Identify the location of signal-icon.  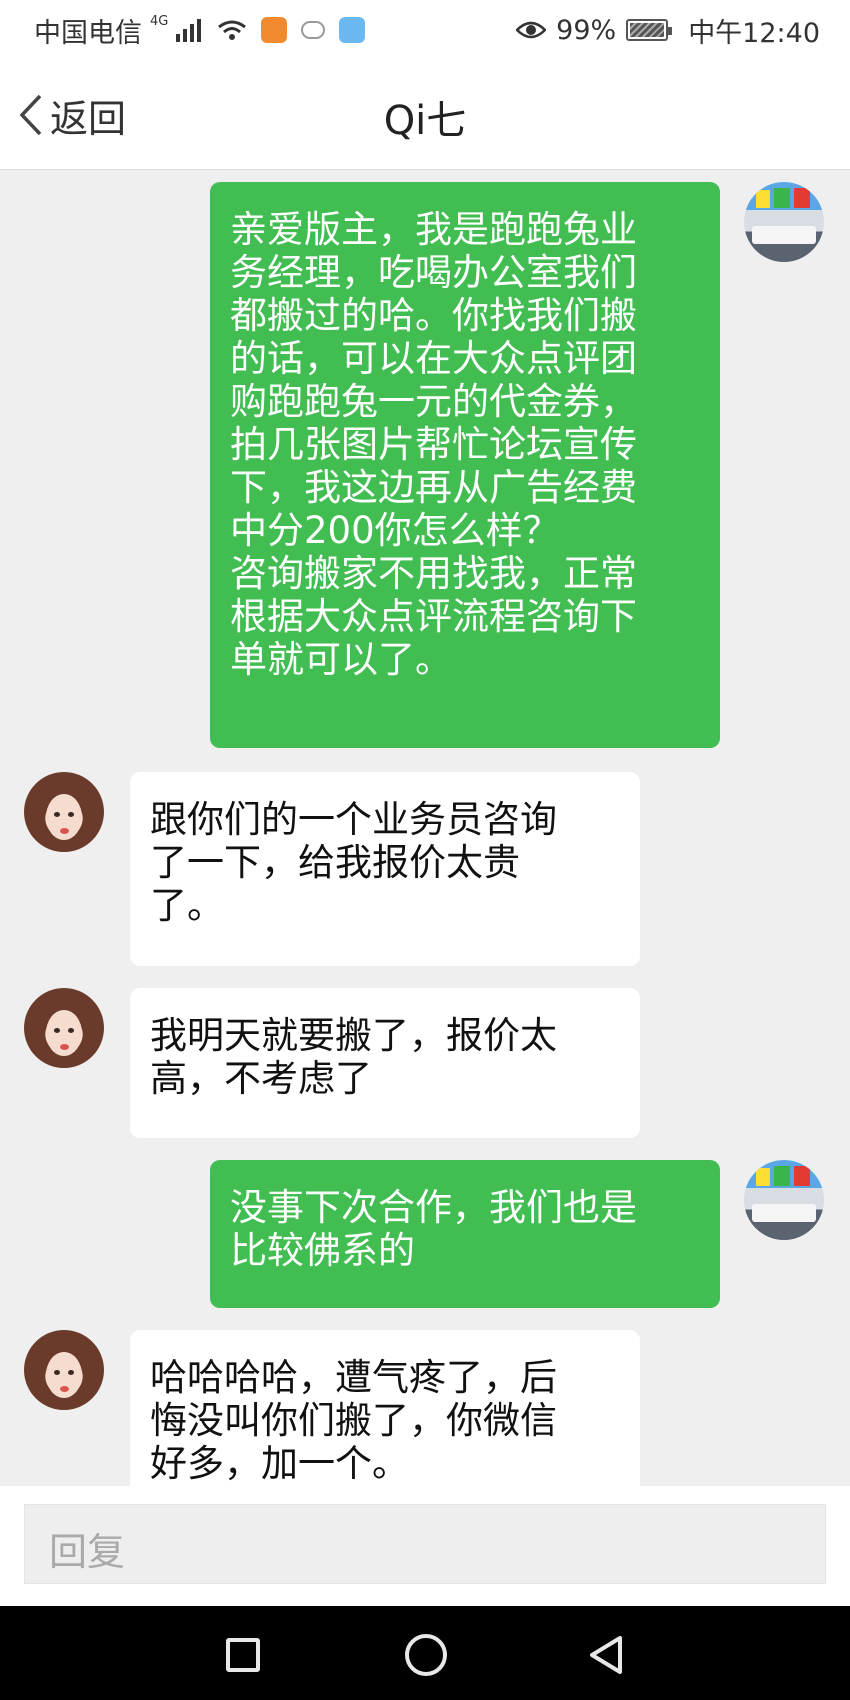
(189, 30).